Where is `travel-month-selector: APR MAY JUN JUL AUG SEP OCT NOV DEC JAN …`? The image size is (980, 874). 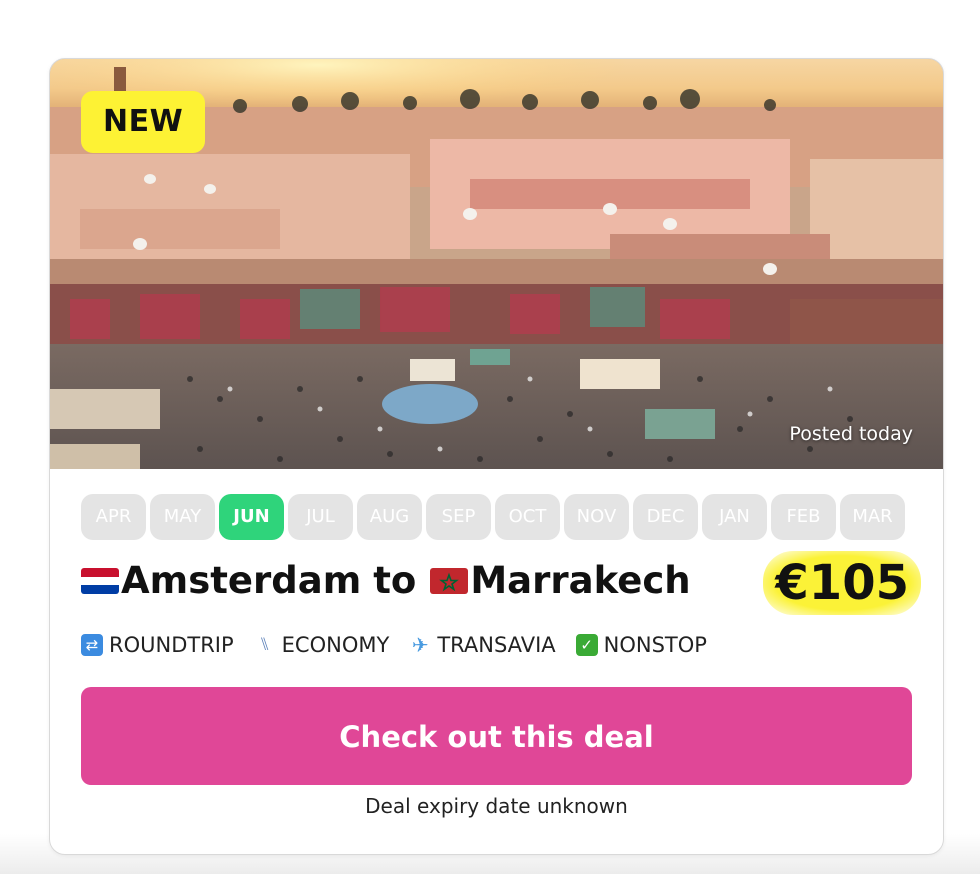 travel-month-selector: APR MAY JUN JUL AUG SEP OCT NOV DEC JAN … is located at coordinates (493, 517).